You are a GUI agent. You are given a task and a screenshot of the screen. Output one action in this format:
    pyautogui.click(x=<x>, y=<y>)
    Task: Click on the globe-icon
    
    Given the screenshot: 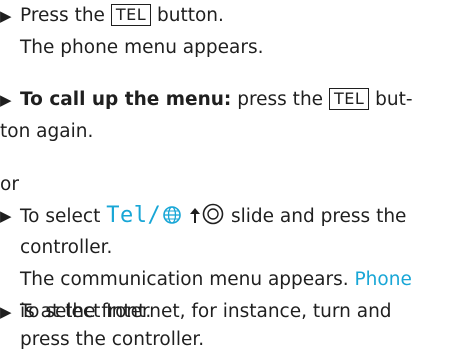 What is the action you would take?
    pyautogui.click(x=172, y=215)
    